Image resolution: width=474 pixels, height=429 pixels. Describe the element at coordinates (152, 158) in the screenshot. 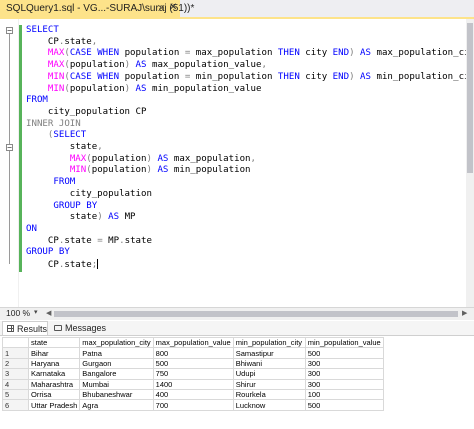

I see `code-token: )` at that location.